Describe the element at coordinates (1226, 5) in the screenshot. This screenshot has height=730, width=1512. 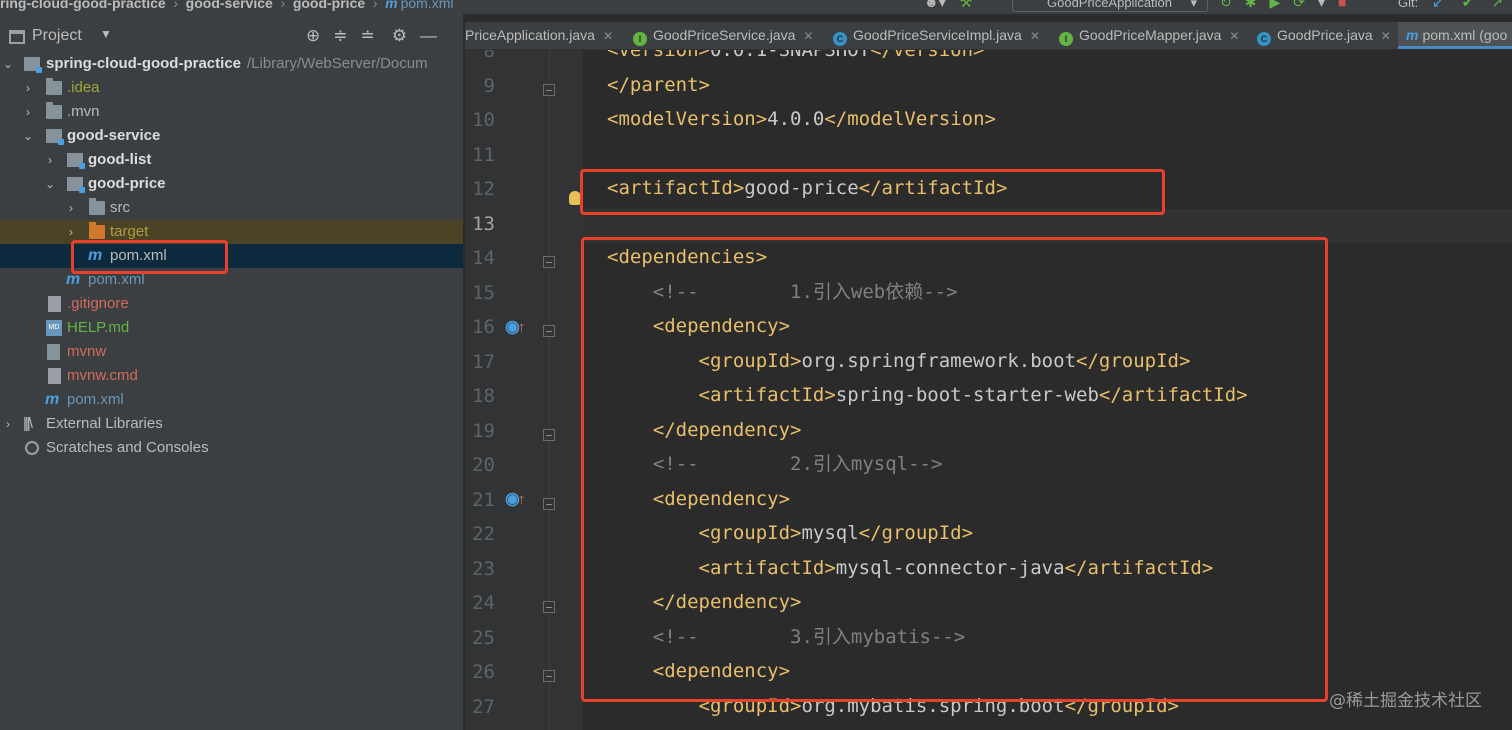
I see `rerun-icon: ↻` at that location.